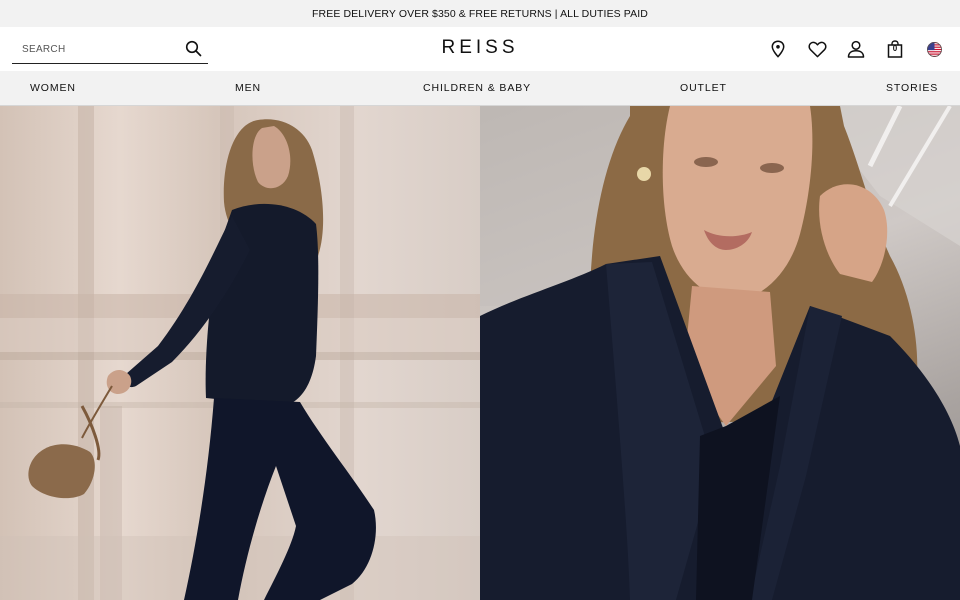  What do you see at coordinates (817, 49) in the screenshot?
I see `heart-icon` at bounding box center [817, 49].